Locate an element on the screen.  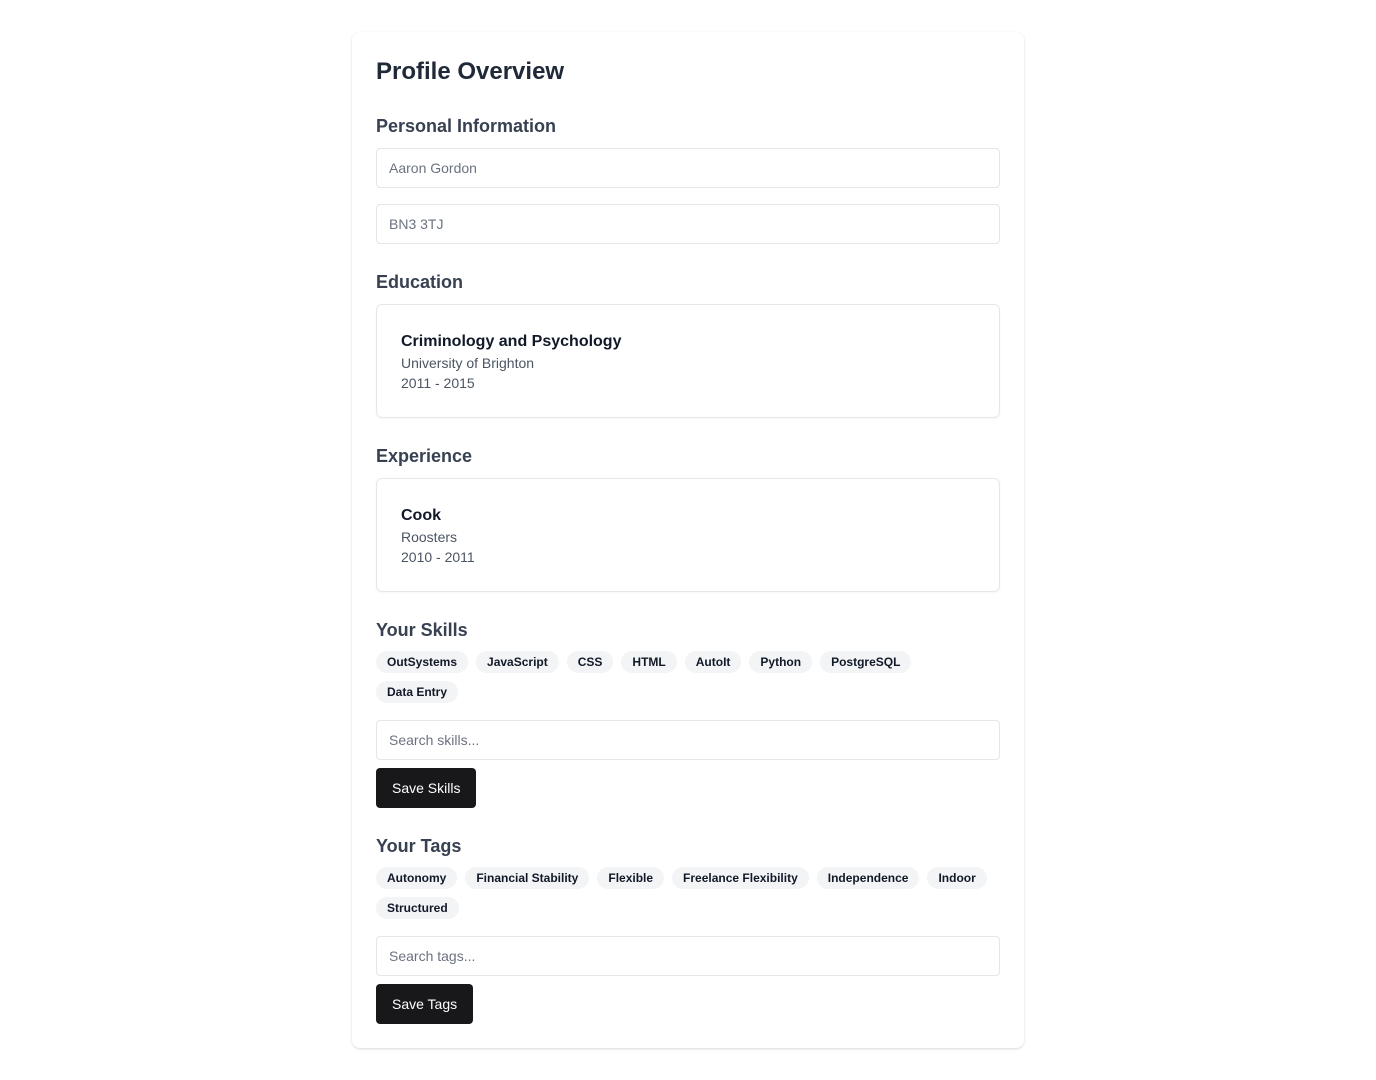
tag-chip: Indoor is located at coordinates (957, 878).